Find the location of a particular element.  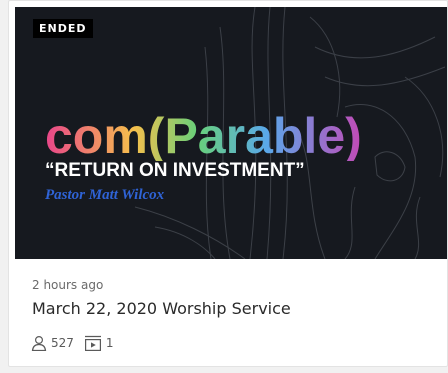

viewers-stat: 527 is located at coordinates (52, 343).